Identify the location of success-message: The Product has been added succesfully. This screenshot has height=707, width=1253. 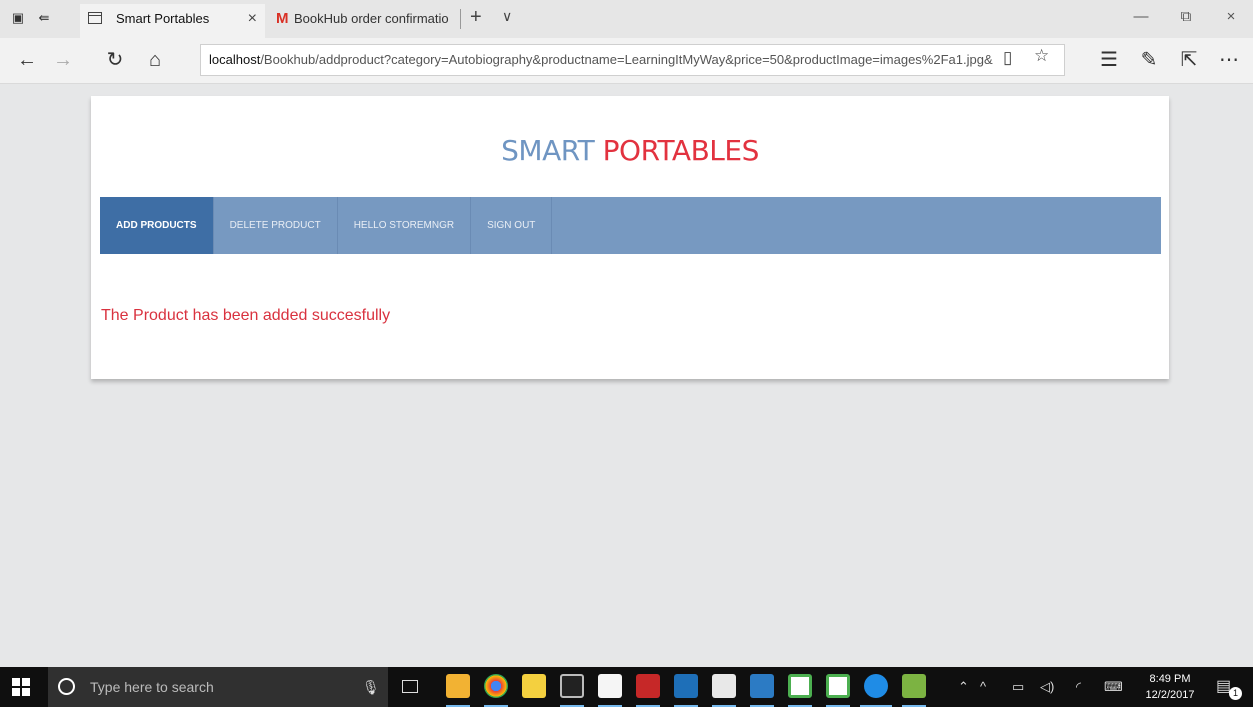
(246, 315).